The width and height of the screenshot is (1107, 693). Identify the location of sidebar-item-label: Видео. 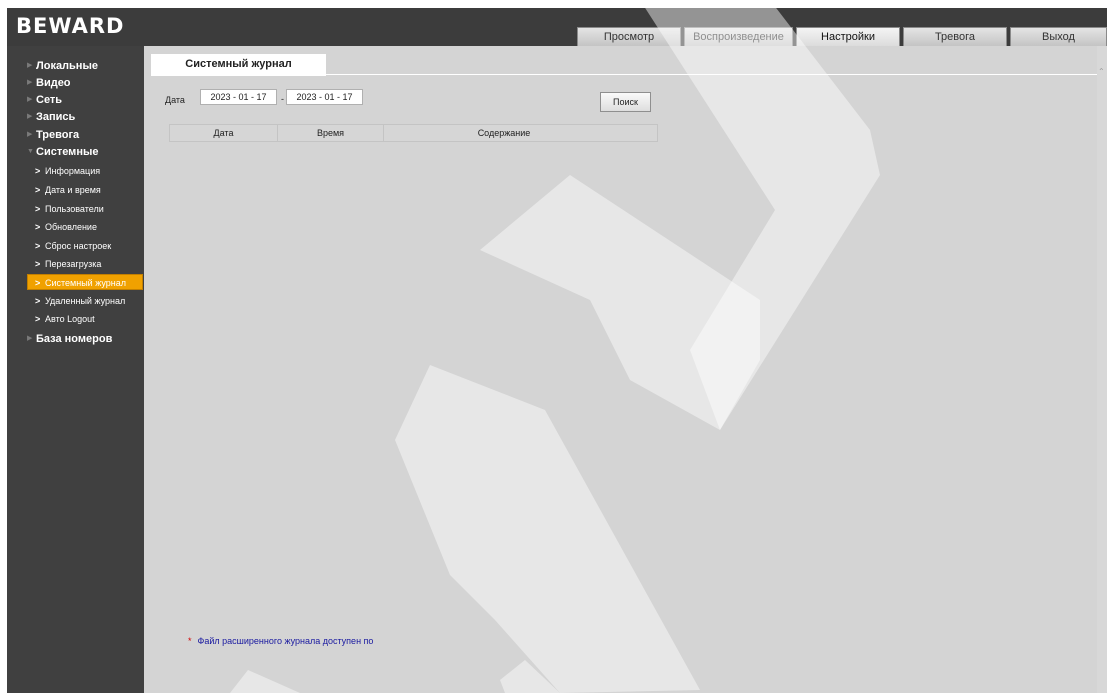
(53, 83).